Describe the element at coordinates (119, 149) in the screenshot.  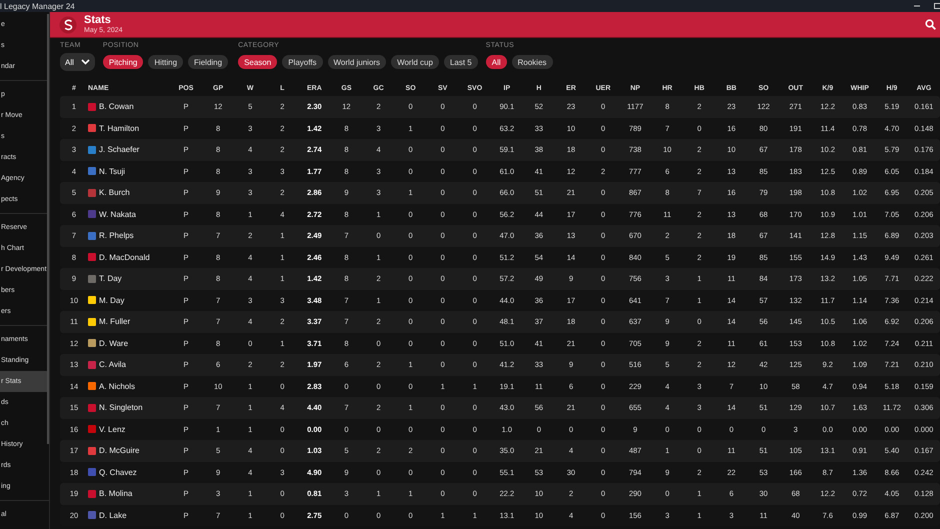
I see `player-name: J. Schaefer` at that location.